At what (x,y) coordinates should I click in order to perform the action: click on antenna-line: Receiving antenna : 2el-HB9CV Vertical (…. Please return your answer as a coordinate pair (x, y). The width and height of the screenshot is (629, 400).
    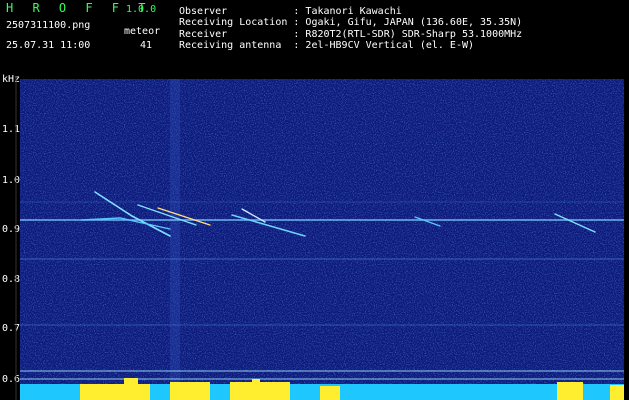
    Looking at the image, I should click on (327, 45).